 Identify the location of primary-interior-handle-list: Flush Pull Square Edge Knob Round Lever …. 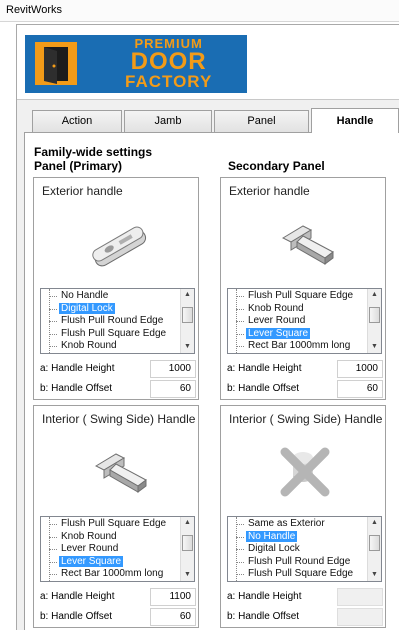
(117, 549).